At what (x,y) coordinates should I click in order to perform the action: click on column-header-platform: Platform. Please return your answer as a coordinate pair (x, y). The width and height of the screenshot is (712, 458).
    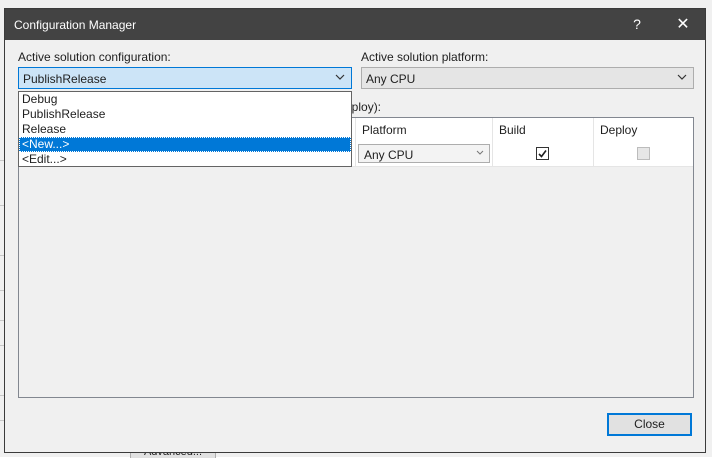
    Looking at the image, I should click on (423, 130).